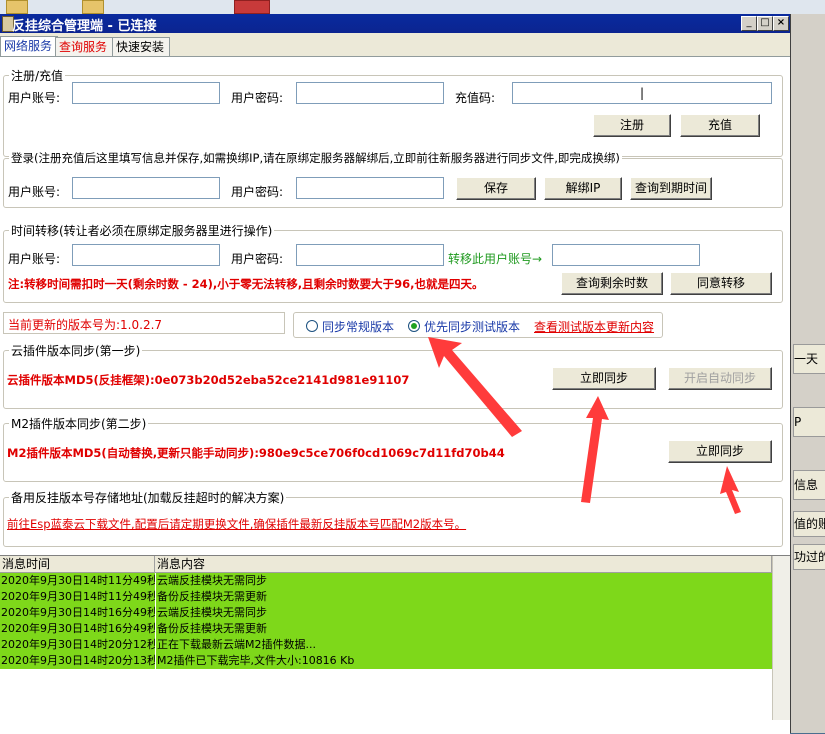  I want to click on arrow-to-cloud-sync, so click(595, 449).